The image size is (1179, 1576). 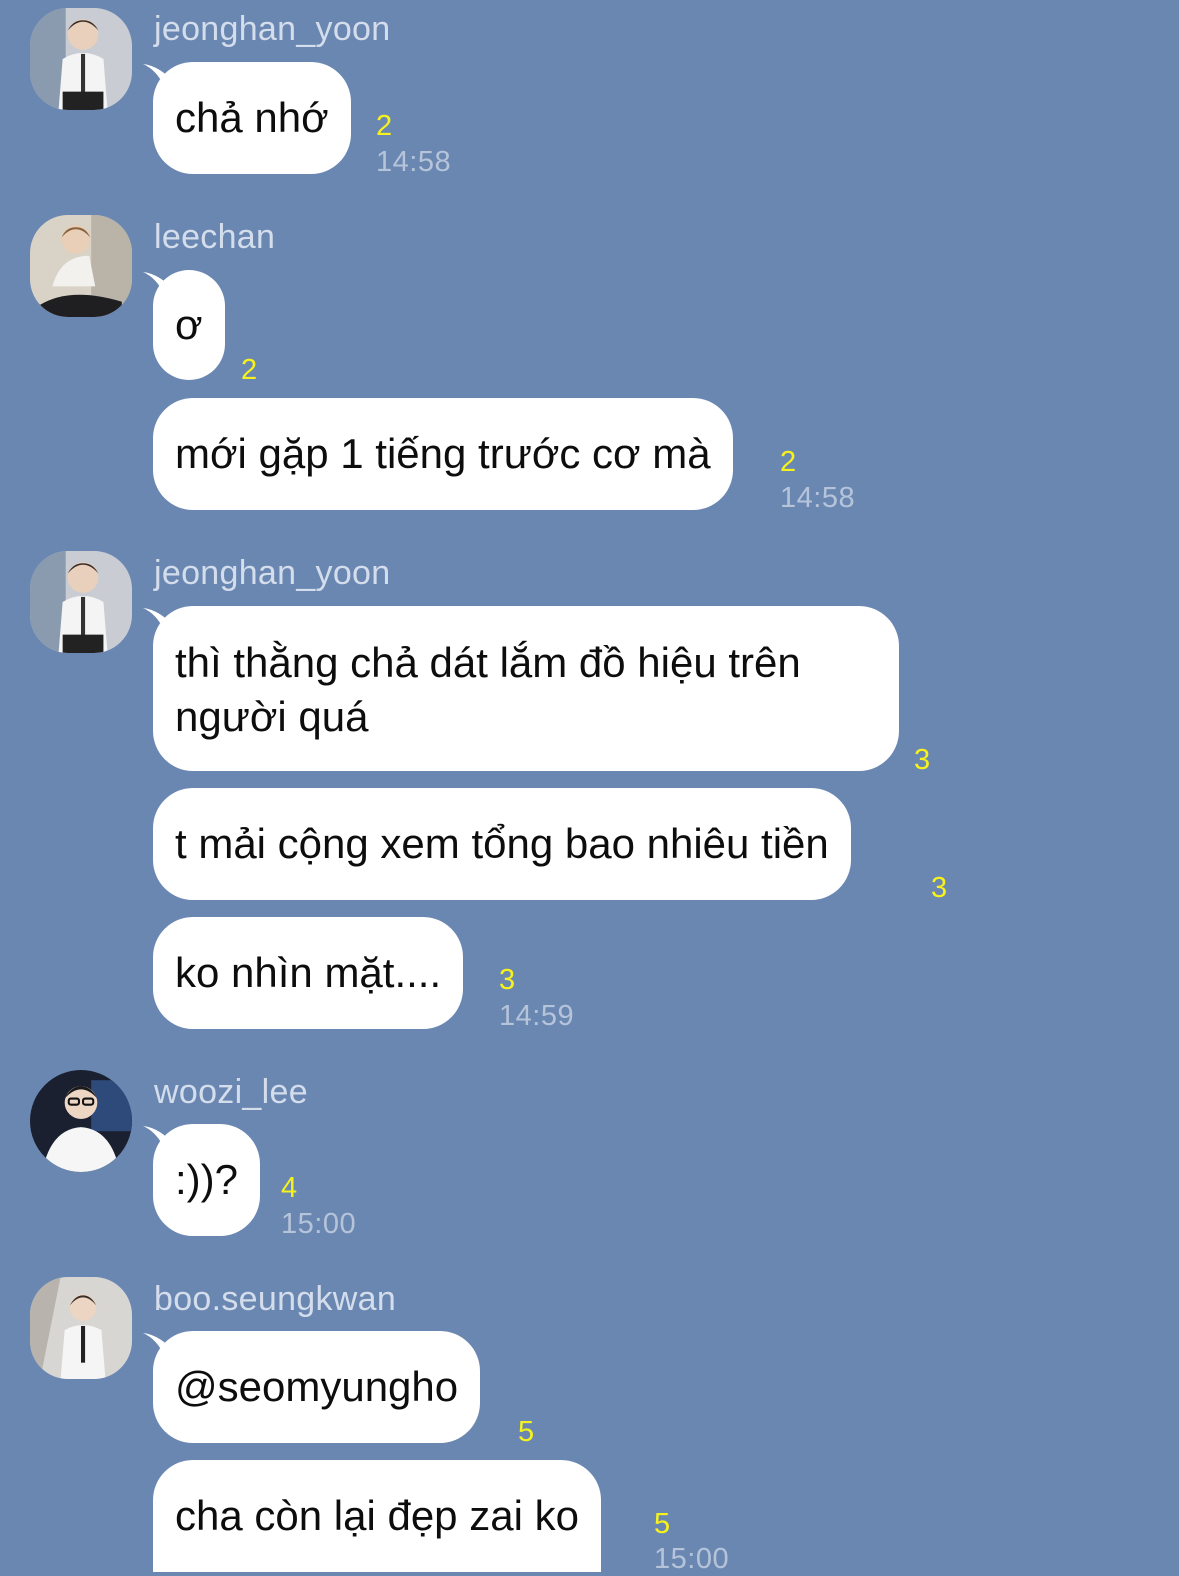 I want to click on message-time: 14:59, so click(x=537, y=1016).